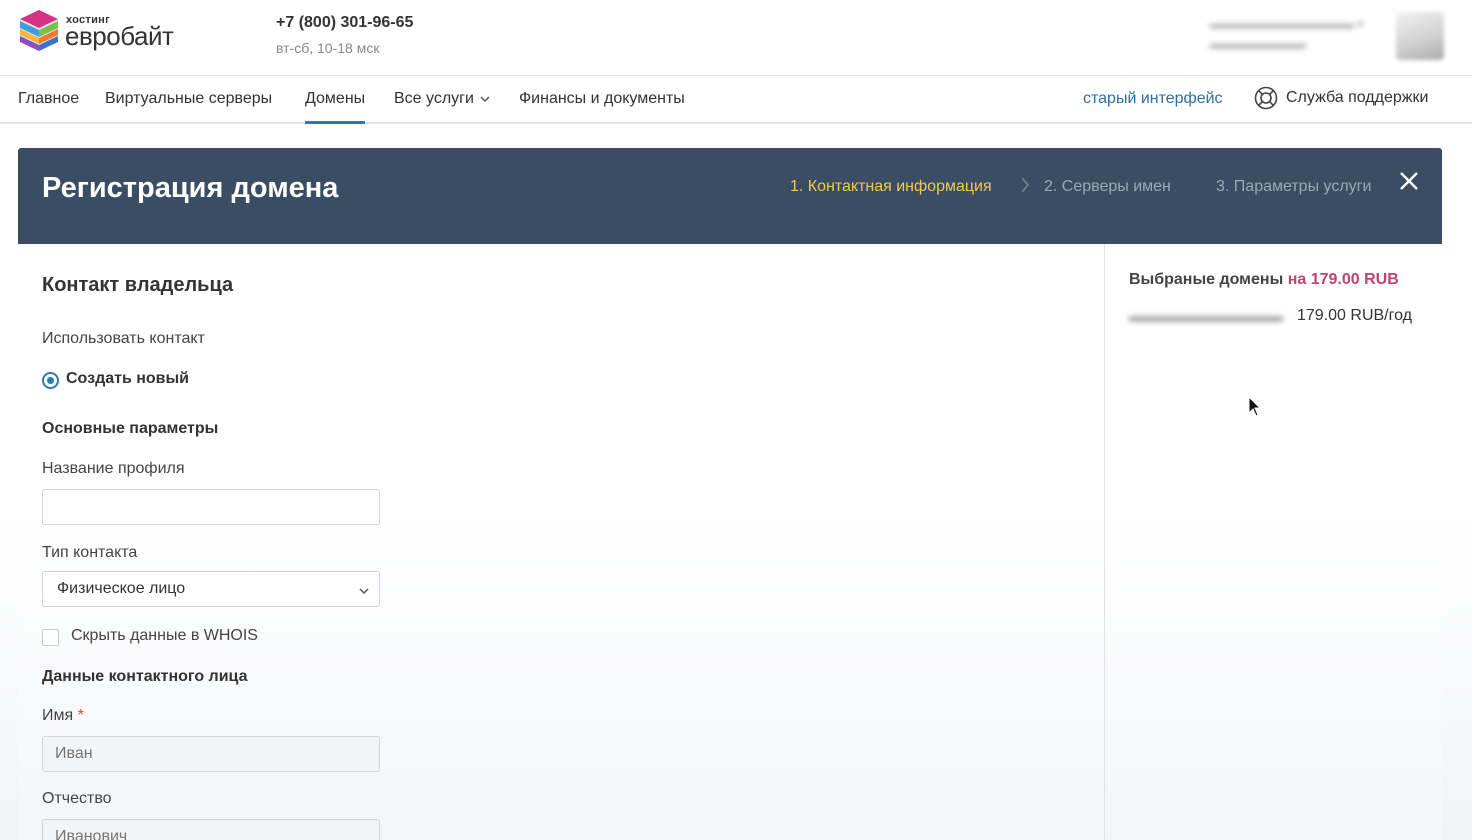  Describe the element at coordinates (190, 188) in the screenshot. I see `page-title: Регистрация домена` at that location.